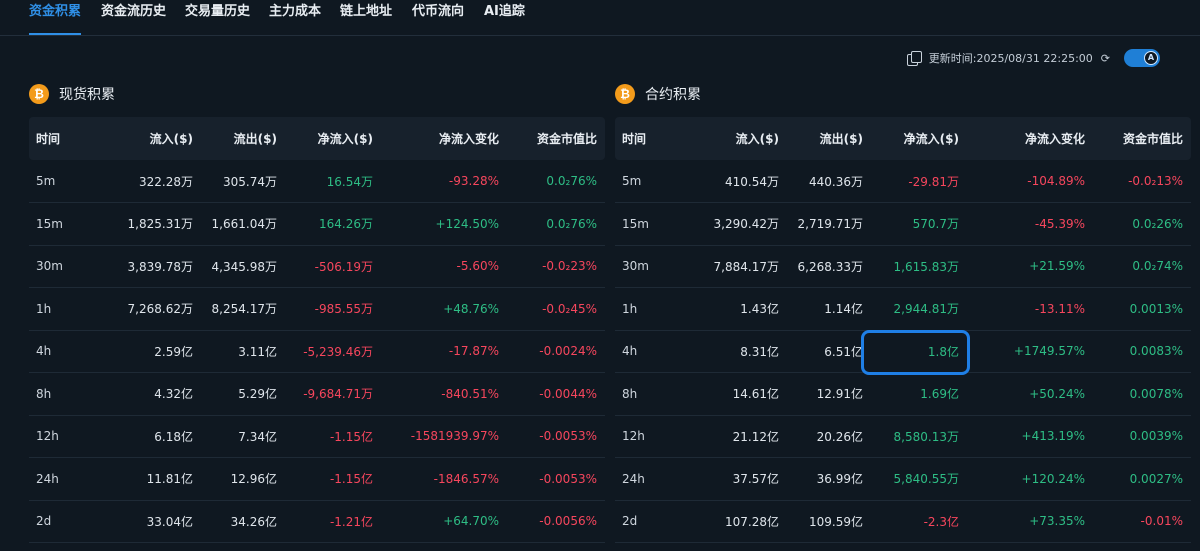  What do you see at coordinates (919, 479) in the screenshot?
I see `cell-netflow: 5,840.55万` at bounding box center [919, 479].